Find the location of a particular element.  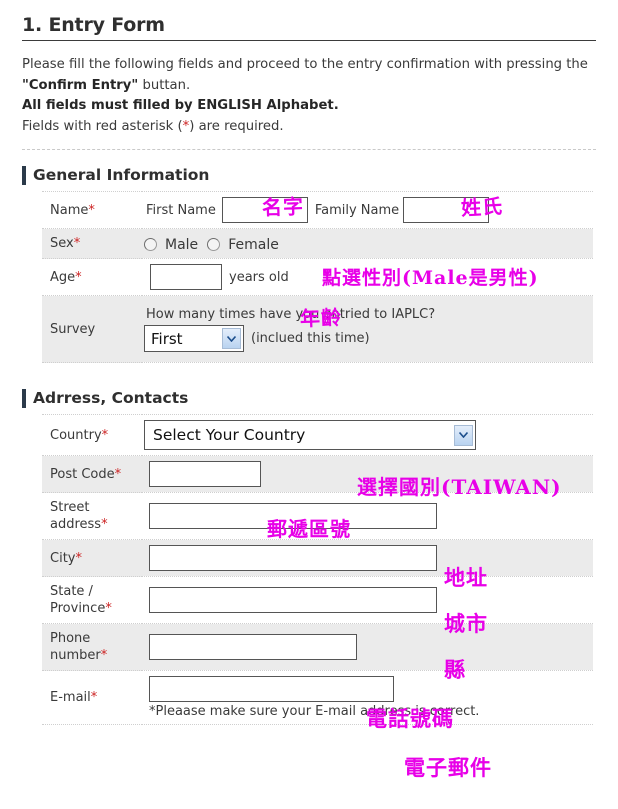

radio-female is located at coordinates (214, 244).